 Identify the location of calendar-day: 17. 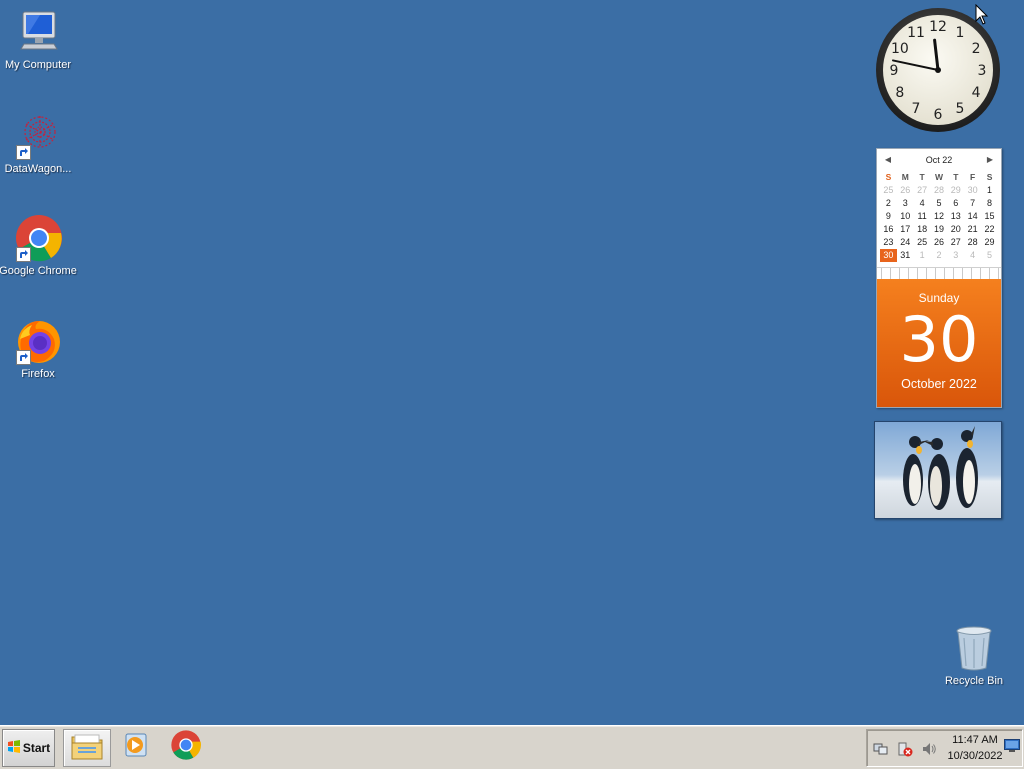
(905, 229).